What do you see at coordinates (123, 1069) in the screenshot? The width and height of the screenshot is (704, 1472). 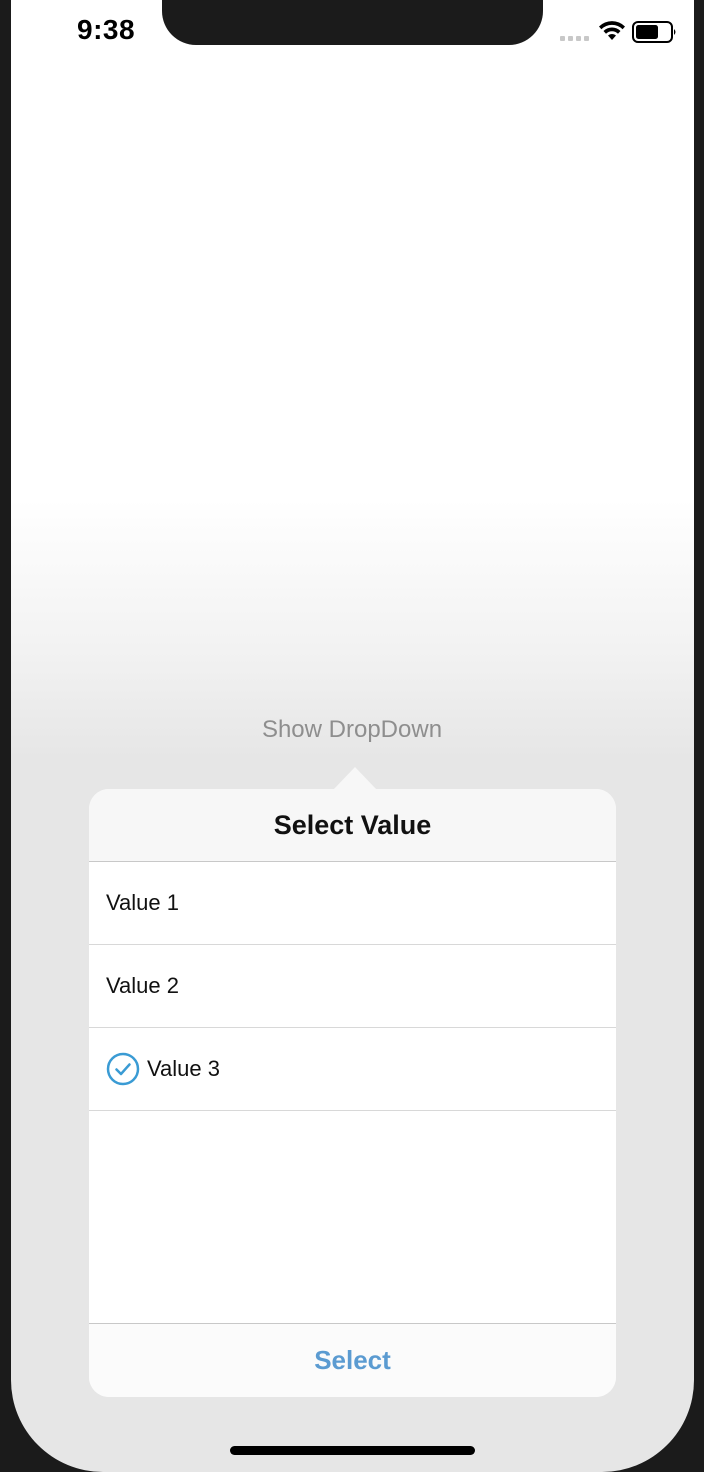 I see `checkmark-circle-icon` at bounding box center [123, 1069].